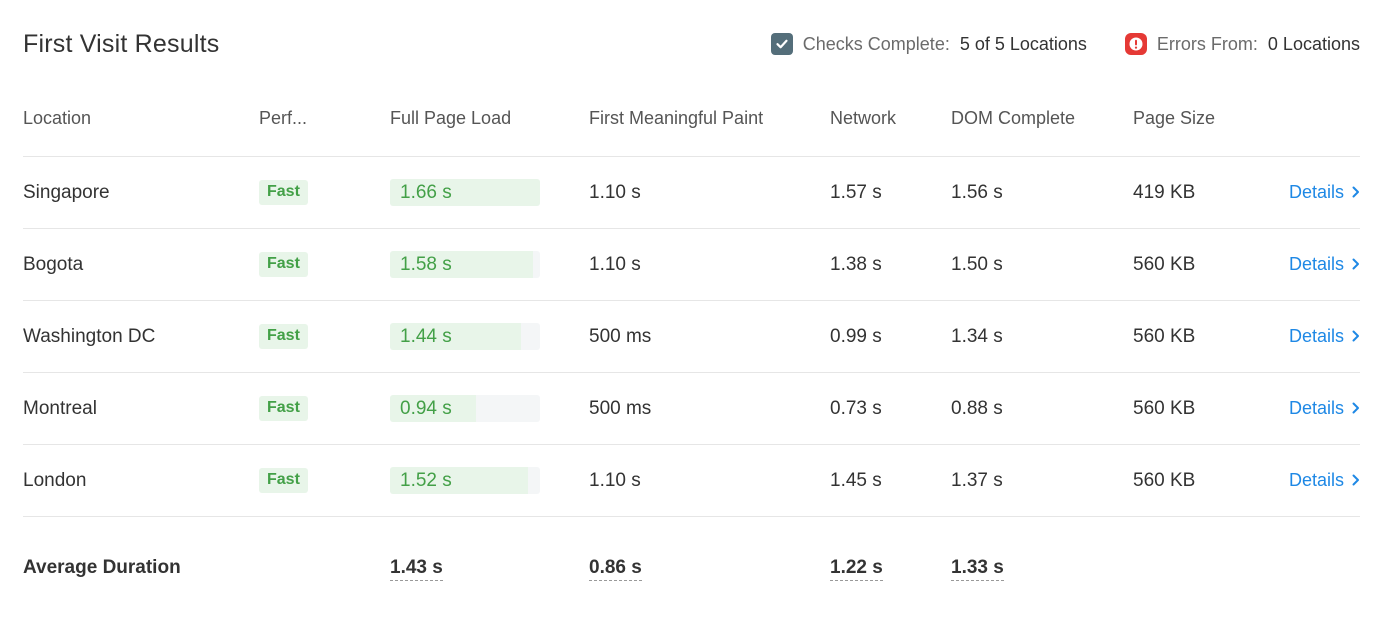 The width and height of the screenshot is (1400, 619). I want to click on checkbox-checked-icon, so click(782, 44).